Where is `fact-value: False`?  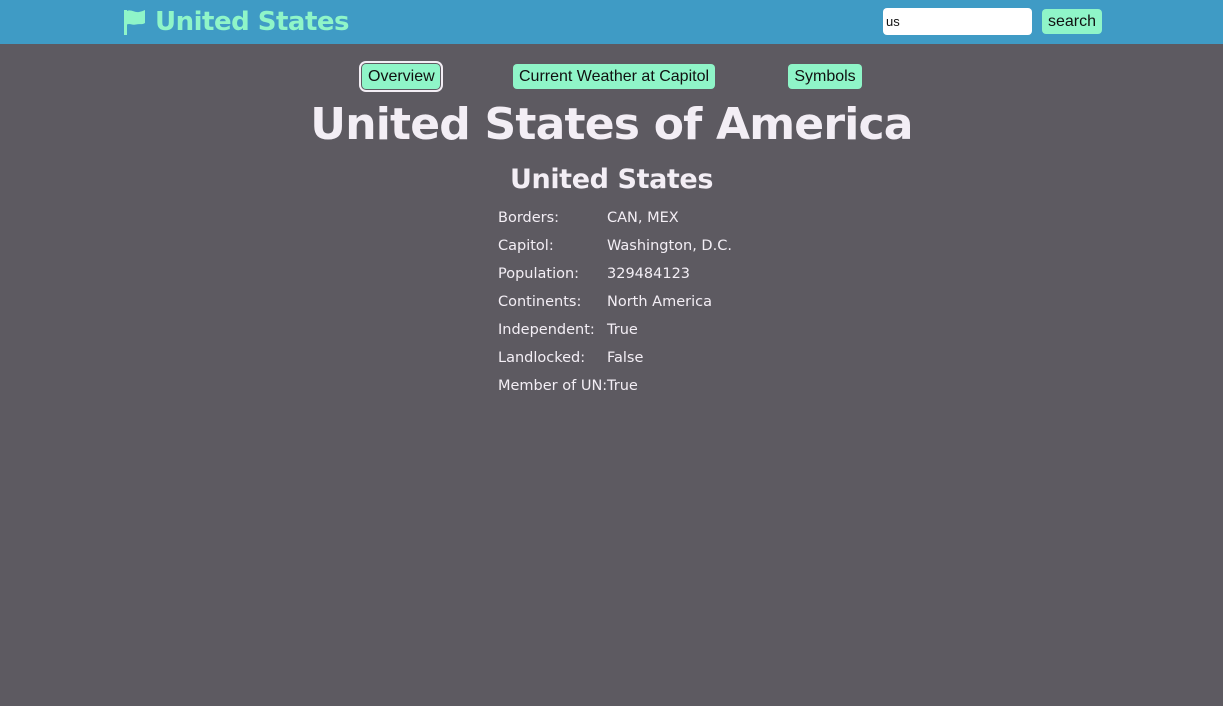
fact-value: False is located at coordinates (625, 358).